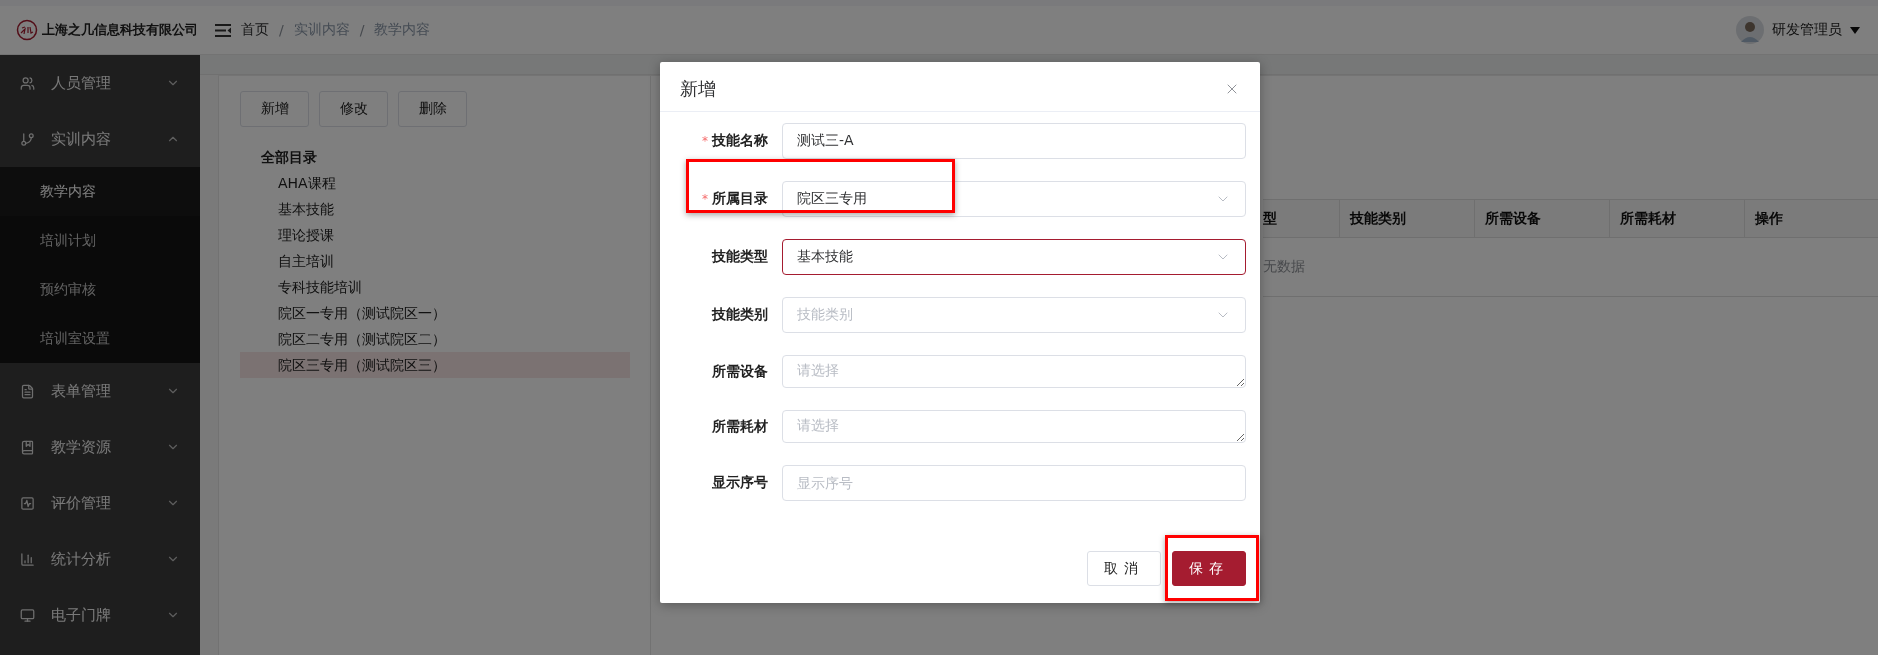 Image resolution: width=1878 pixels, height=655 pixels. Describe the element at coordinates (740, 315) in the screenshot. I see `field-label: 技能类别` at that location.